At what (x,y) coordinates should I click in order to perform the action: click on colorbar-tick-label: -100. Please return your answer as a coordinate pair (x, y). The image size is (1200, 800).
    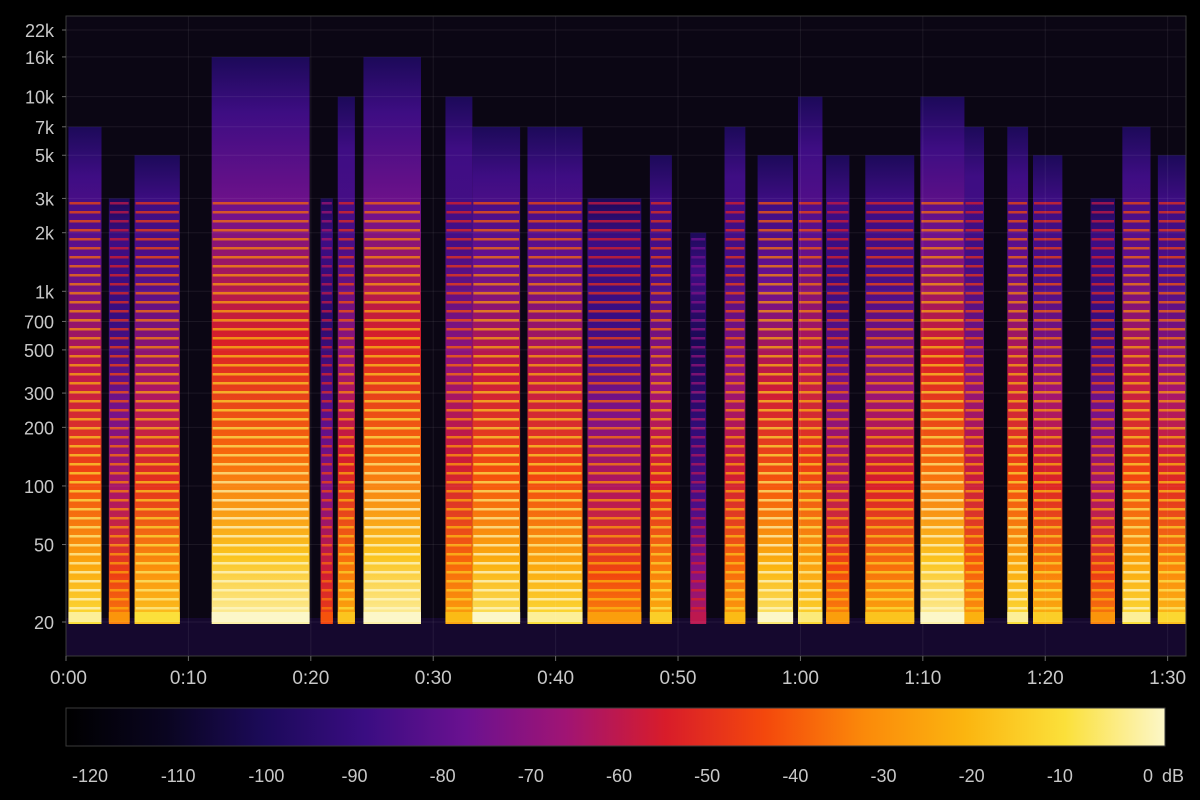
    Looking at the image, I should click on (266, 776).